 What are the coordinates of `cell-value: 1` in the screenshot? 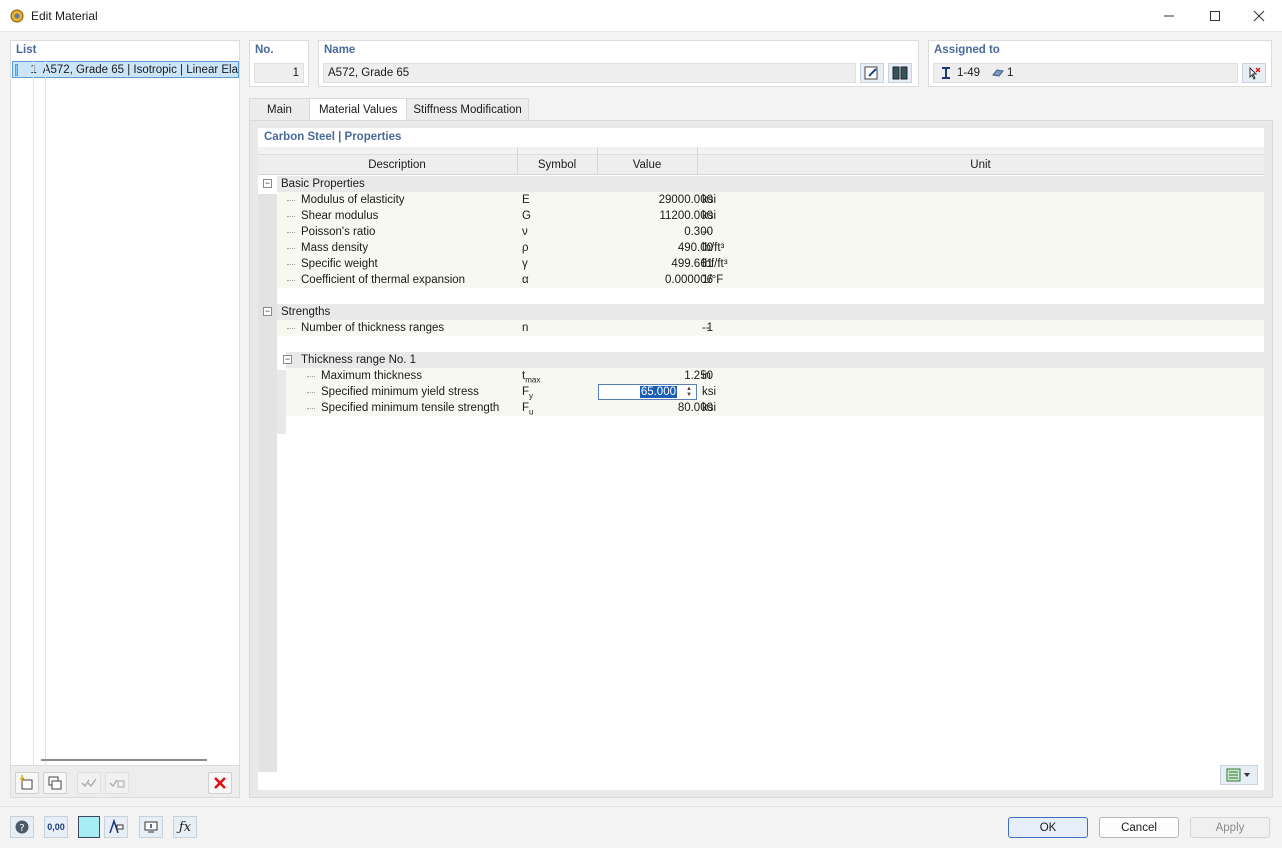 It's located at (655, 328).